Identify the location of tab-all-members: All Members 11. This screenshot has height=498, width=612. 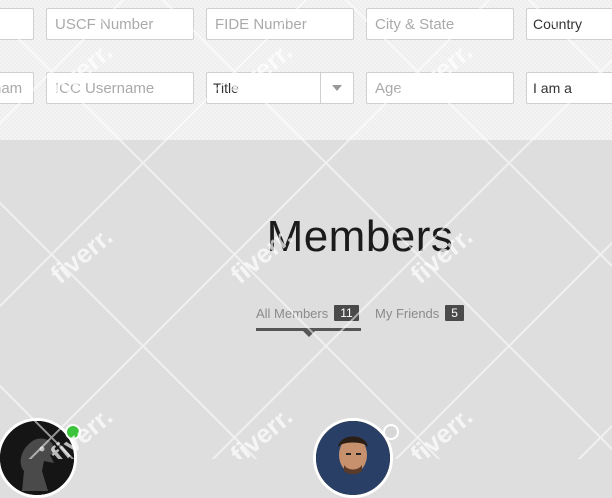
(307, 313).